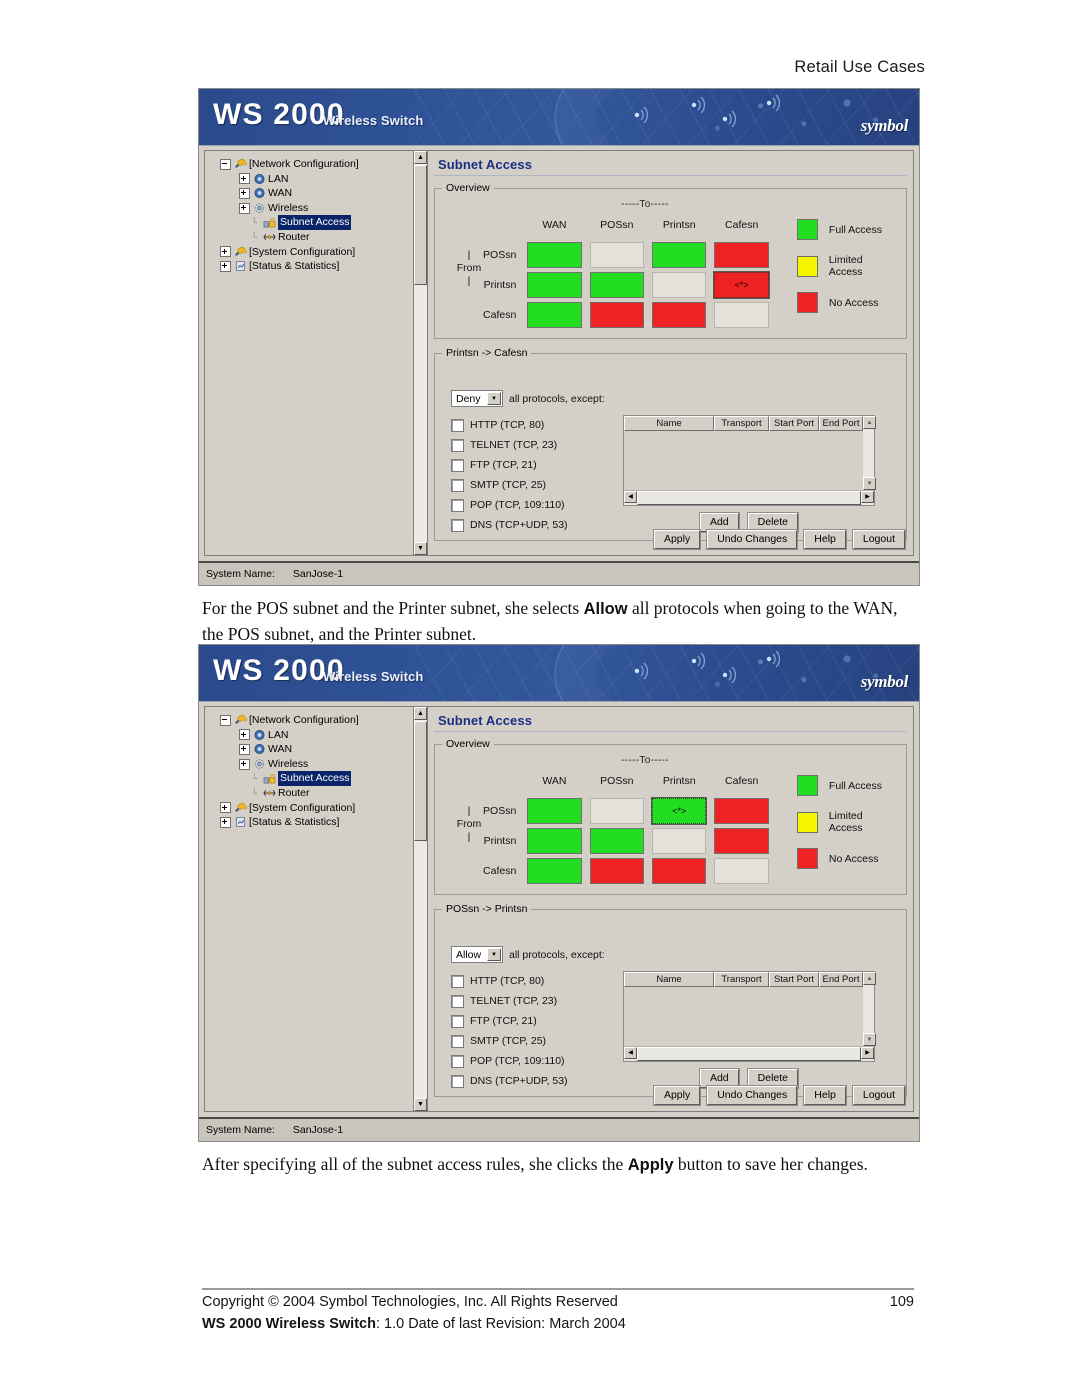 This screenshot has width=1080, height=1397. I want to click on rules-grid-hscrollbar-1: ◀ ▶, so click(749, 497).